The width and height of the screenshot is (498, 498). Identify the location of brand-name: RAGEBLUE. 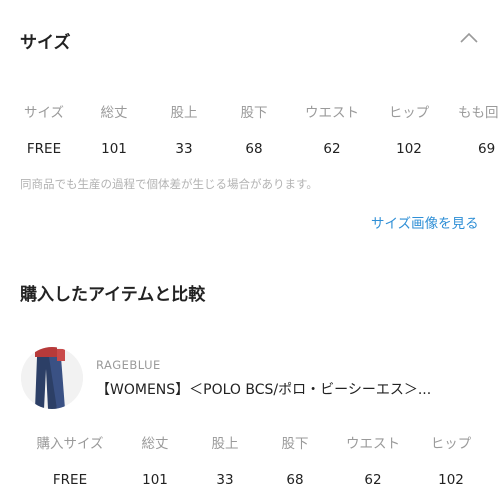
(128, 365).